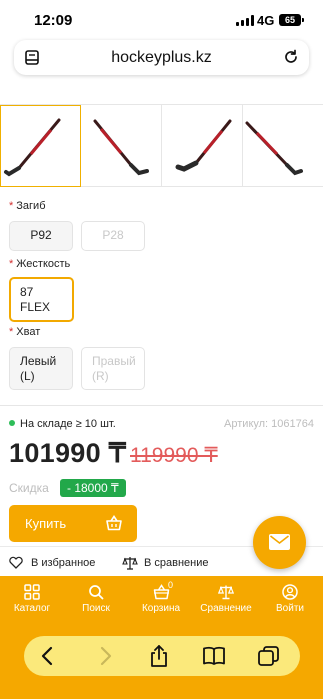 The height and width of the screenshot is (699, 323). What do you see at coordinates (31, 206) in the screenshot?
I see `curve-label-text: Загиб` at bounding box center [31, 206].